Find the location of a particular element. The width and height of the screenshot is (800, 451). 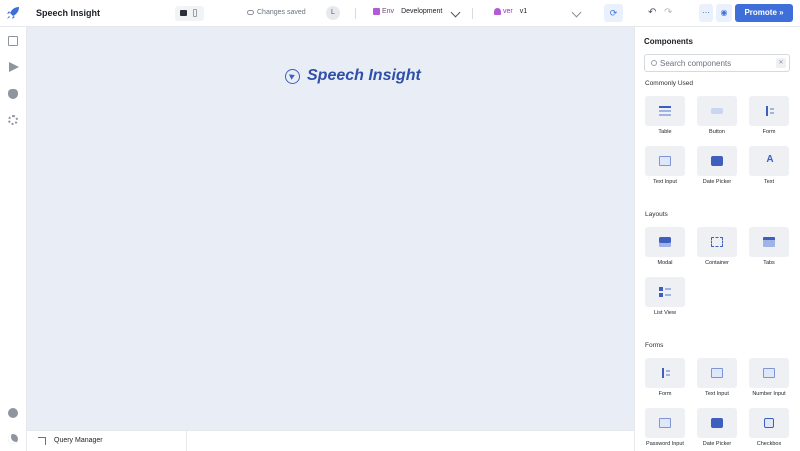

component-tabs is located at coordinates (769, 242).